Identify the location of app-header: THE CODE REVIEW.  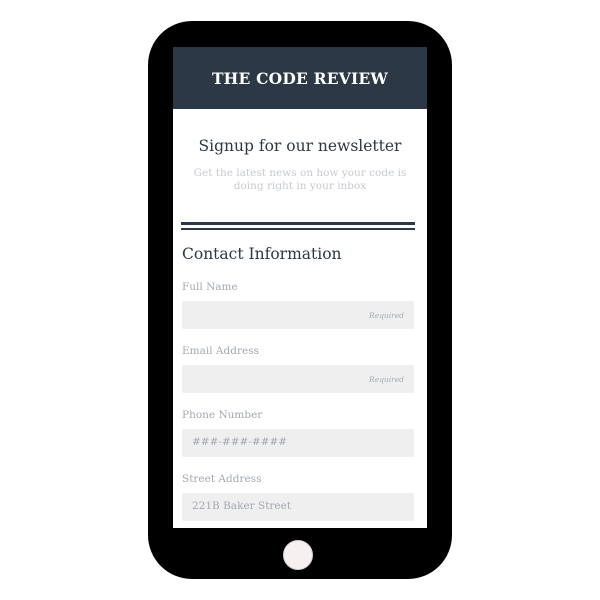
(300, 78).